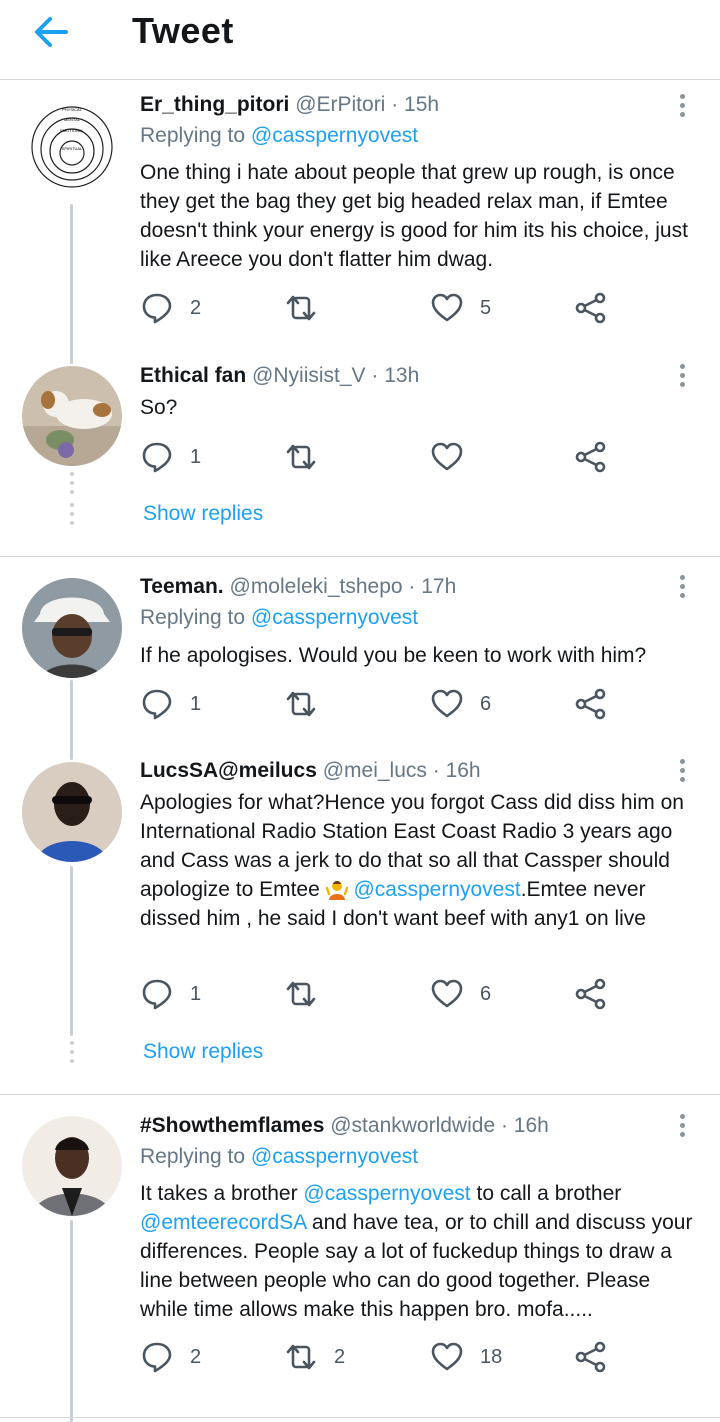  Describe the element at coordinates (223, 1222) in the screenshot. I see `mention-link: @emteerecordSA` at that location.